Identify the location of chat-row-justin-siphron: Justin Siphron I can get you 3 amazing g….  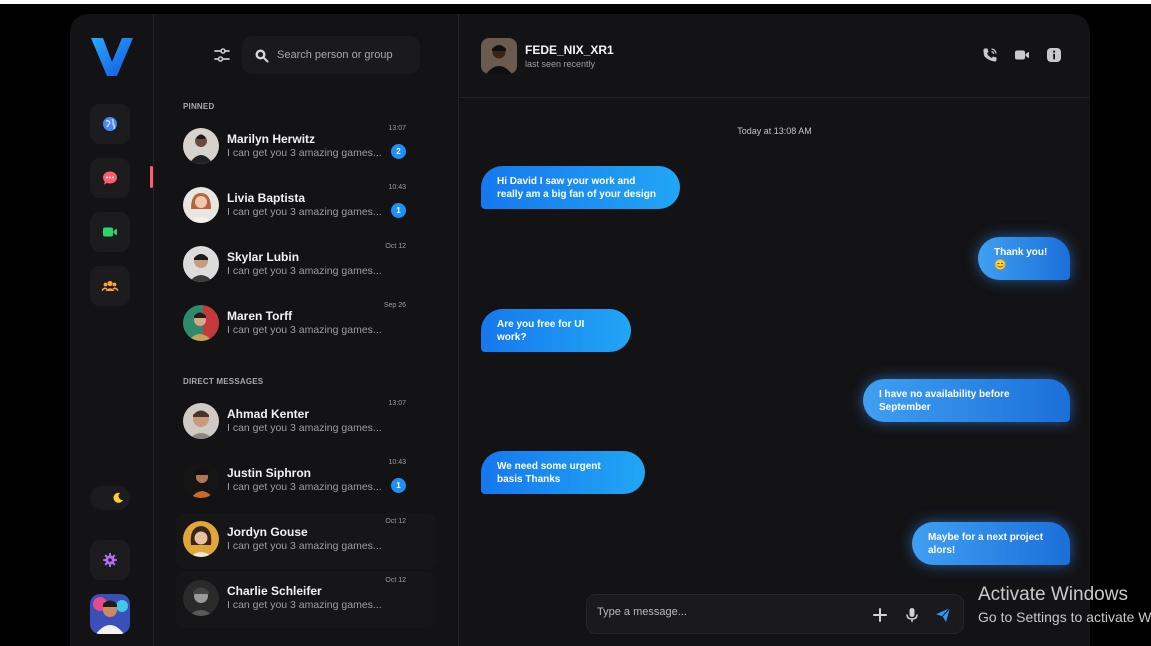
(306, 482).